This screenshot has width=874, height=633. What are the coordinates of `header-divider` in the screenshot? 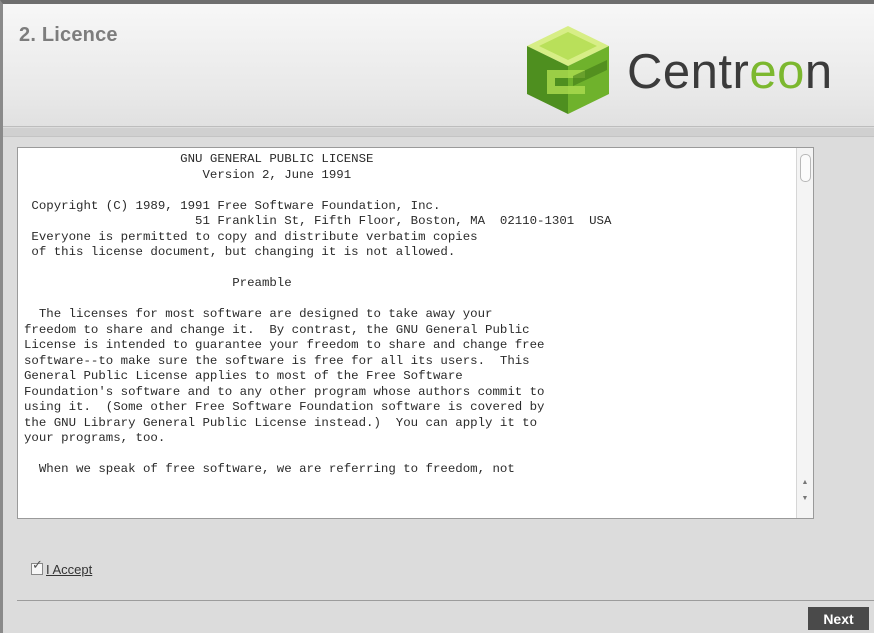 It's located at (438, 132).